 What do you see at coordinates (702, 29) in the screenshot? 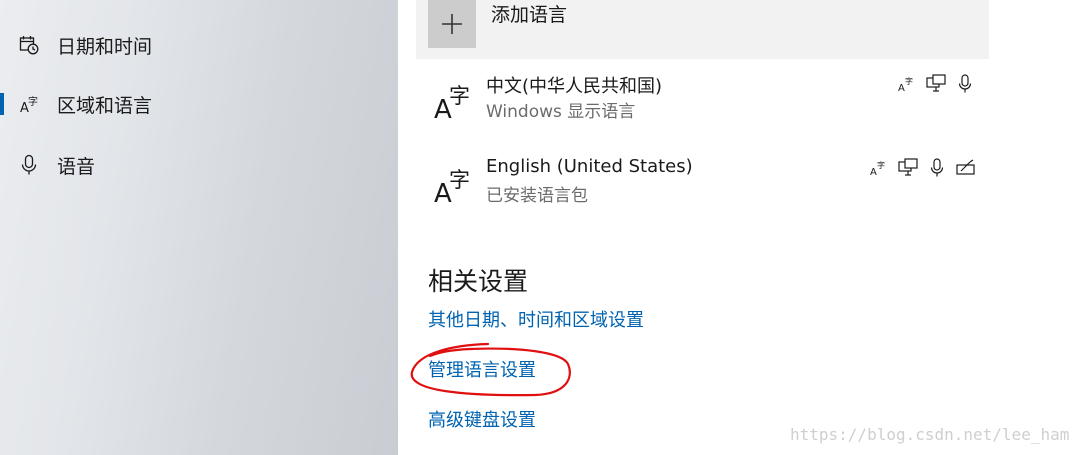
I see `add-language-button: 添加语言` at bounding box center [702, 29].